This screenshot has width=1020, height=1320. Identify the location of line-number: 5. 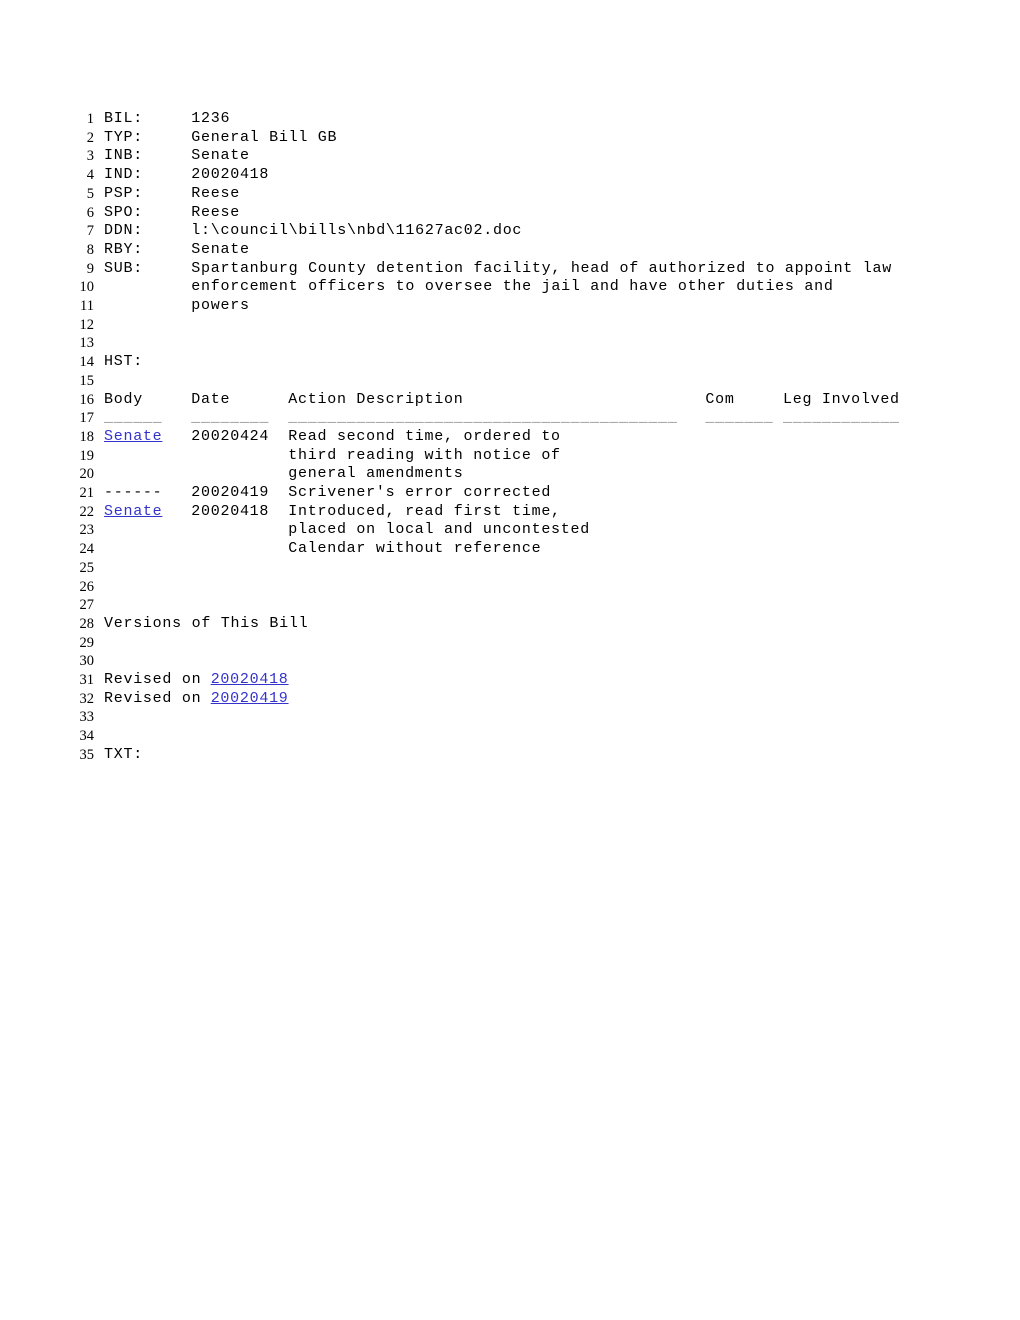
(90, 193).